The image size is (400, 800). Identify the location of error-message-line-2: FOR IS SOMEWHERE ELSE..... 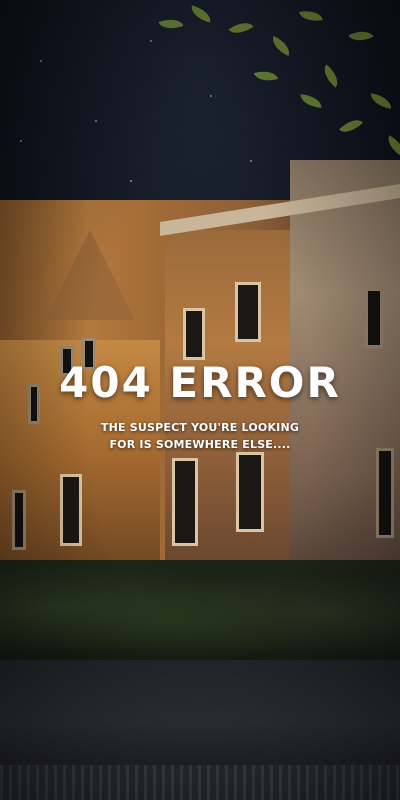
(200, 444).